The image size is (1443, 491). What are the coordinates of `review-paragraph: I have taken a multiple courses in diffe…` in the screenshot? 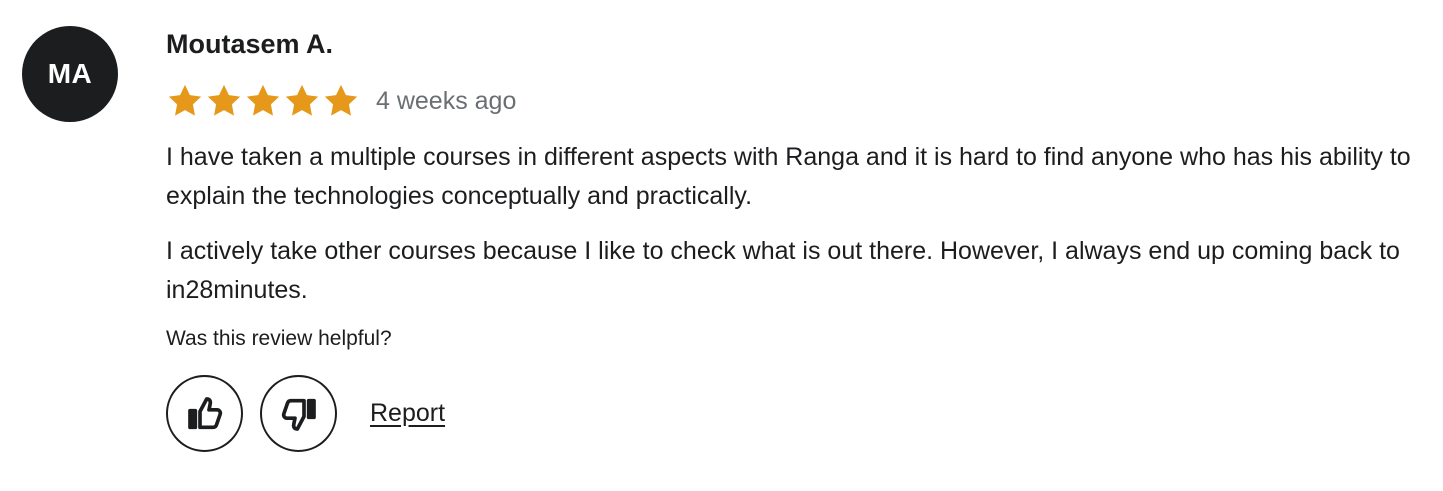 It's located at (788, 176).